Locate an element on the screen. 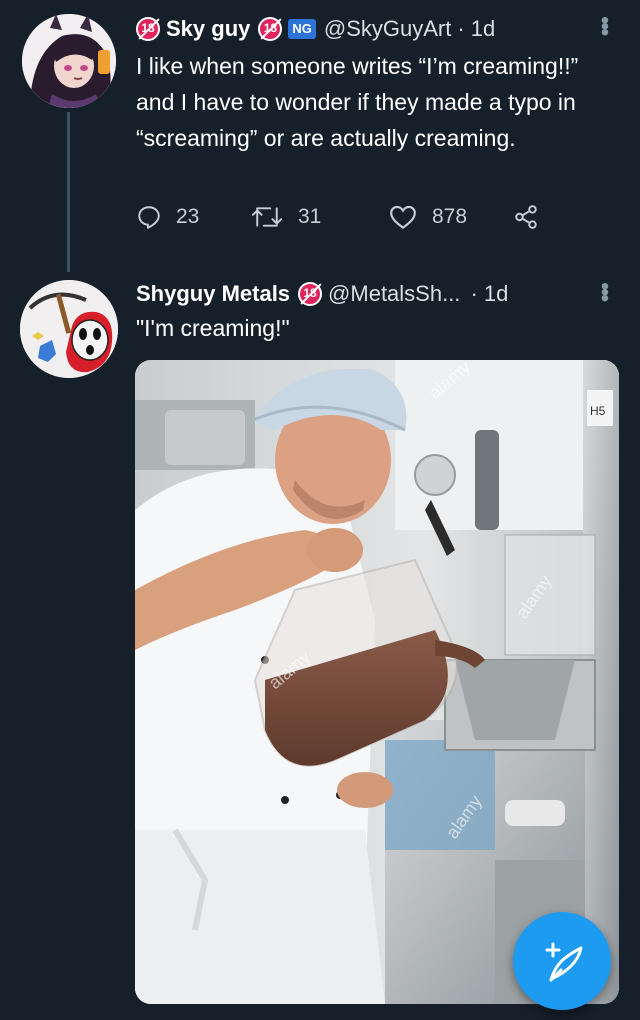 The width and height of the screenshot is (640, 1020). ng-badge: NG is located at coordinates (302, 29).